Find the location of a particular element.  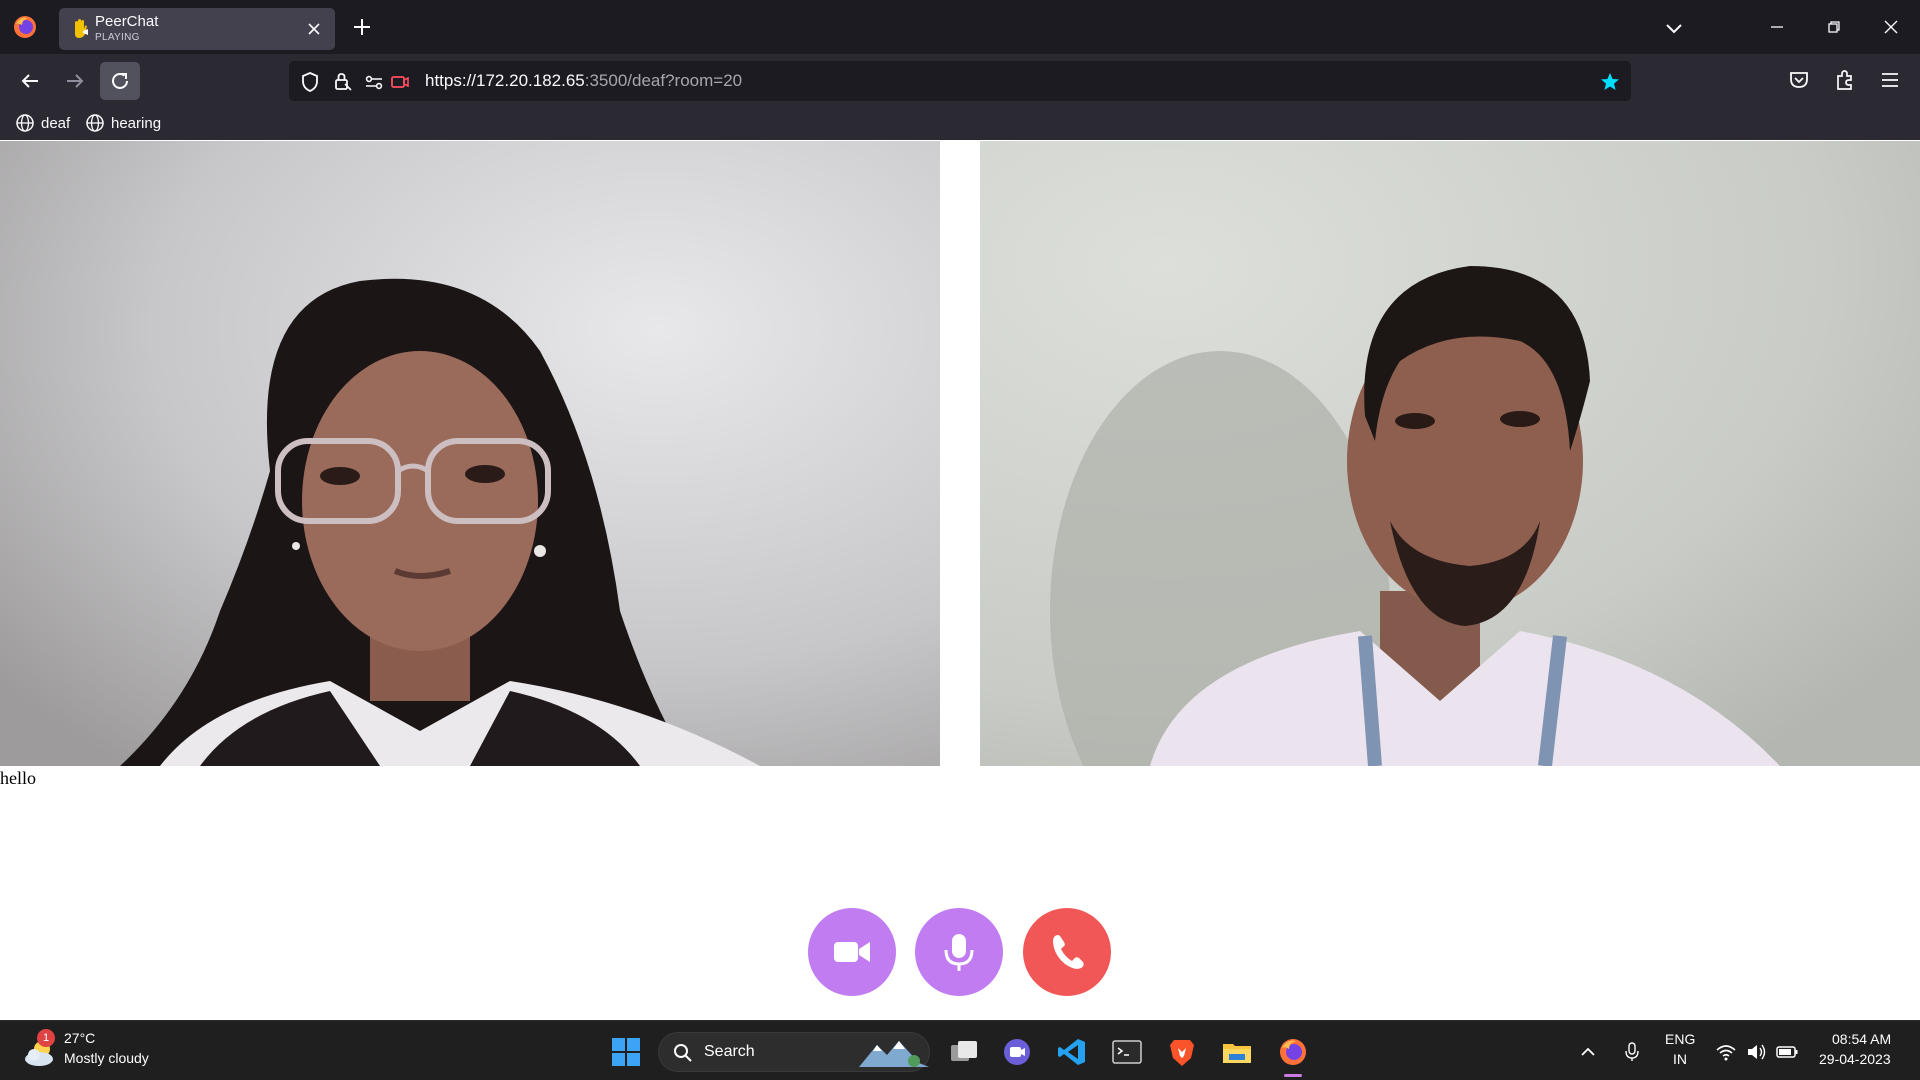

toggle-camera-button is located at coordinates (852, 952).